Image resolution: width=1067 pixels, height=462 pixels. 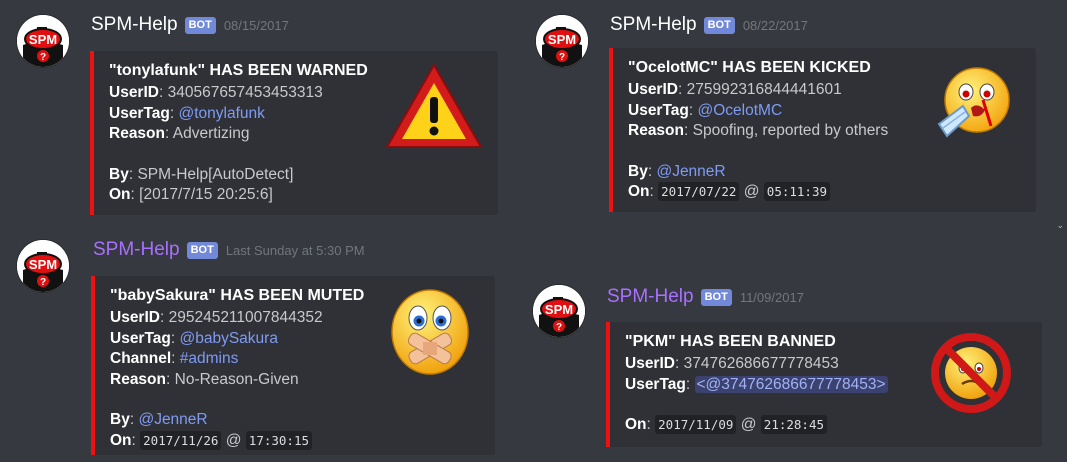 I want to click on scroll-marker-icon: ⌄, so click(x=1060, y=225).